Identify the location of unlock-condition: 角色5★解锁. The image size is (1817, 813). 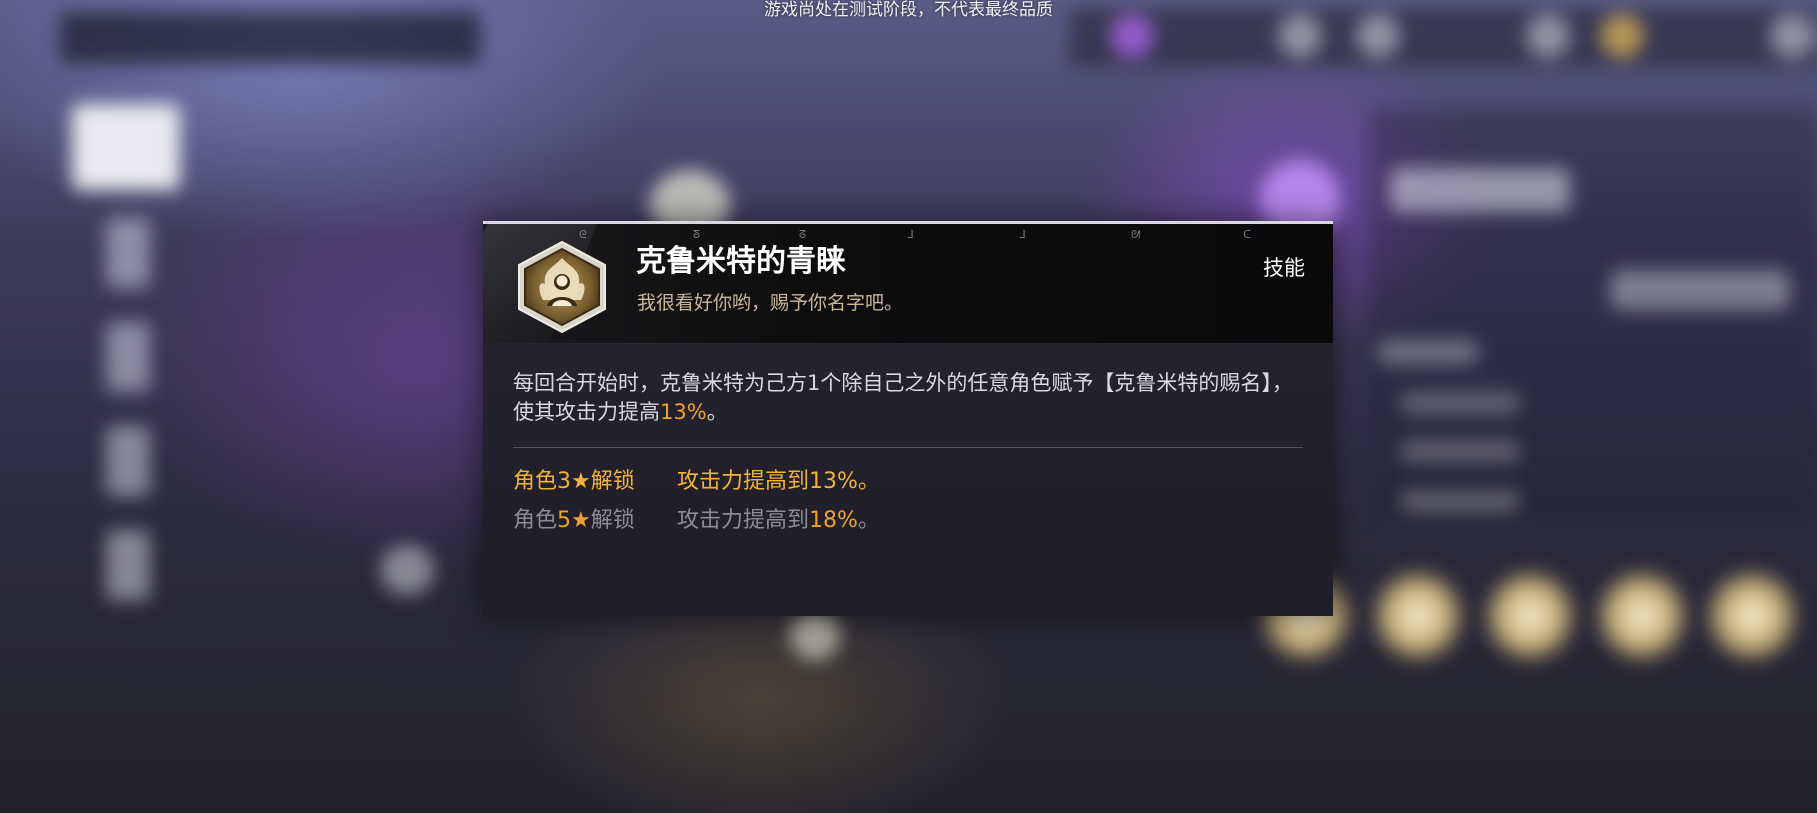
(574, 521).